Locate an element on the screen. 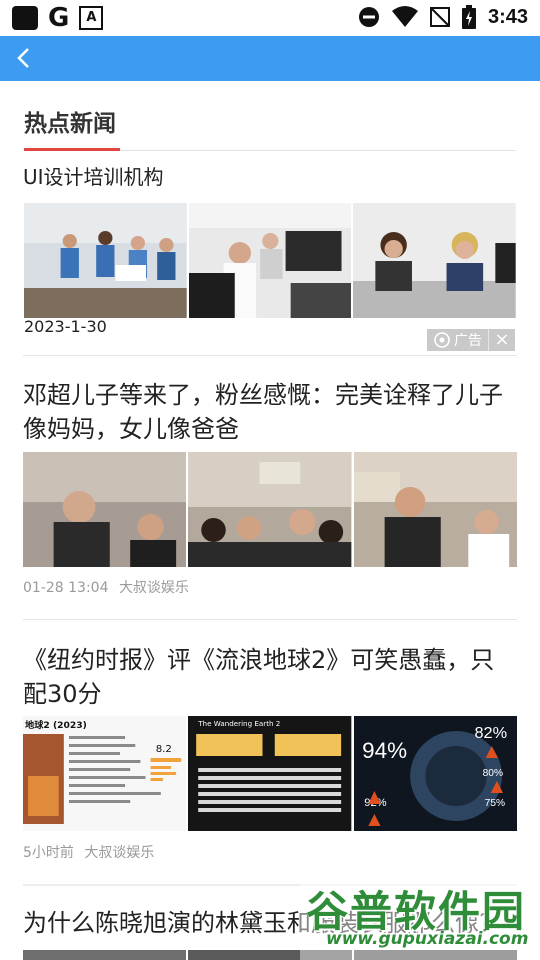 The image size is (540, 960). article-title: 邓超儿子等来了，粉丝感慨：完美诠释了儿子像妈妈，女儿像爸爸 is located at coordinates (270, 412).